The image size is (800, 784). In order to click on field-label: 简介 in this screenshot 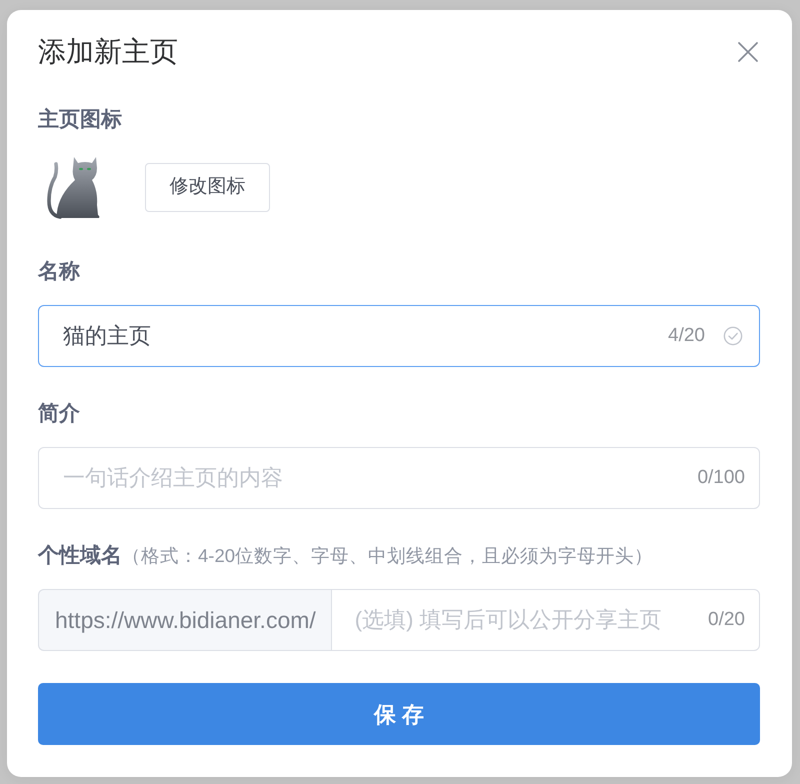, I will do `click(59, 414)`.